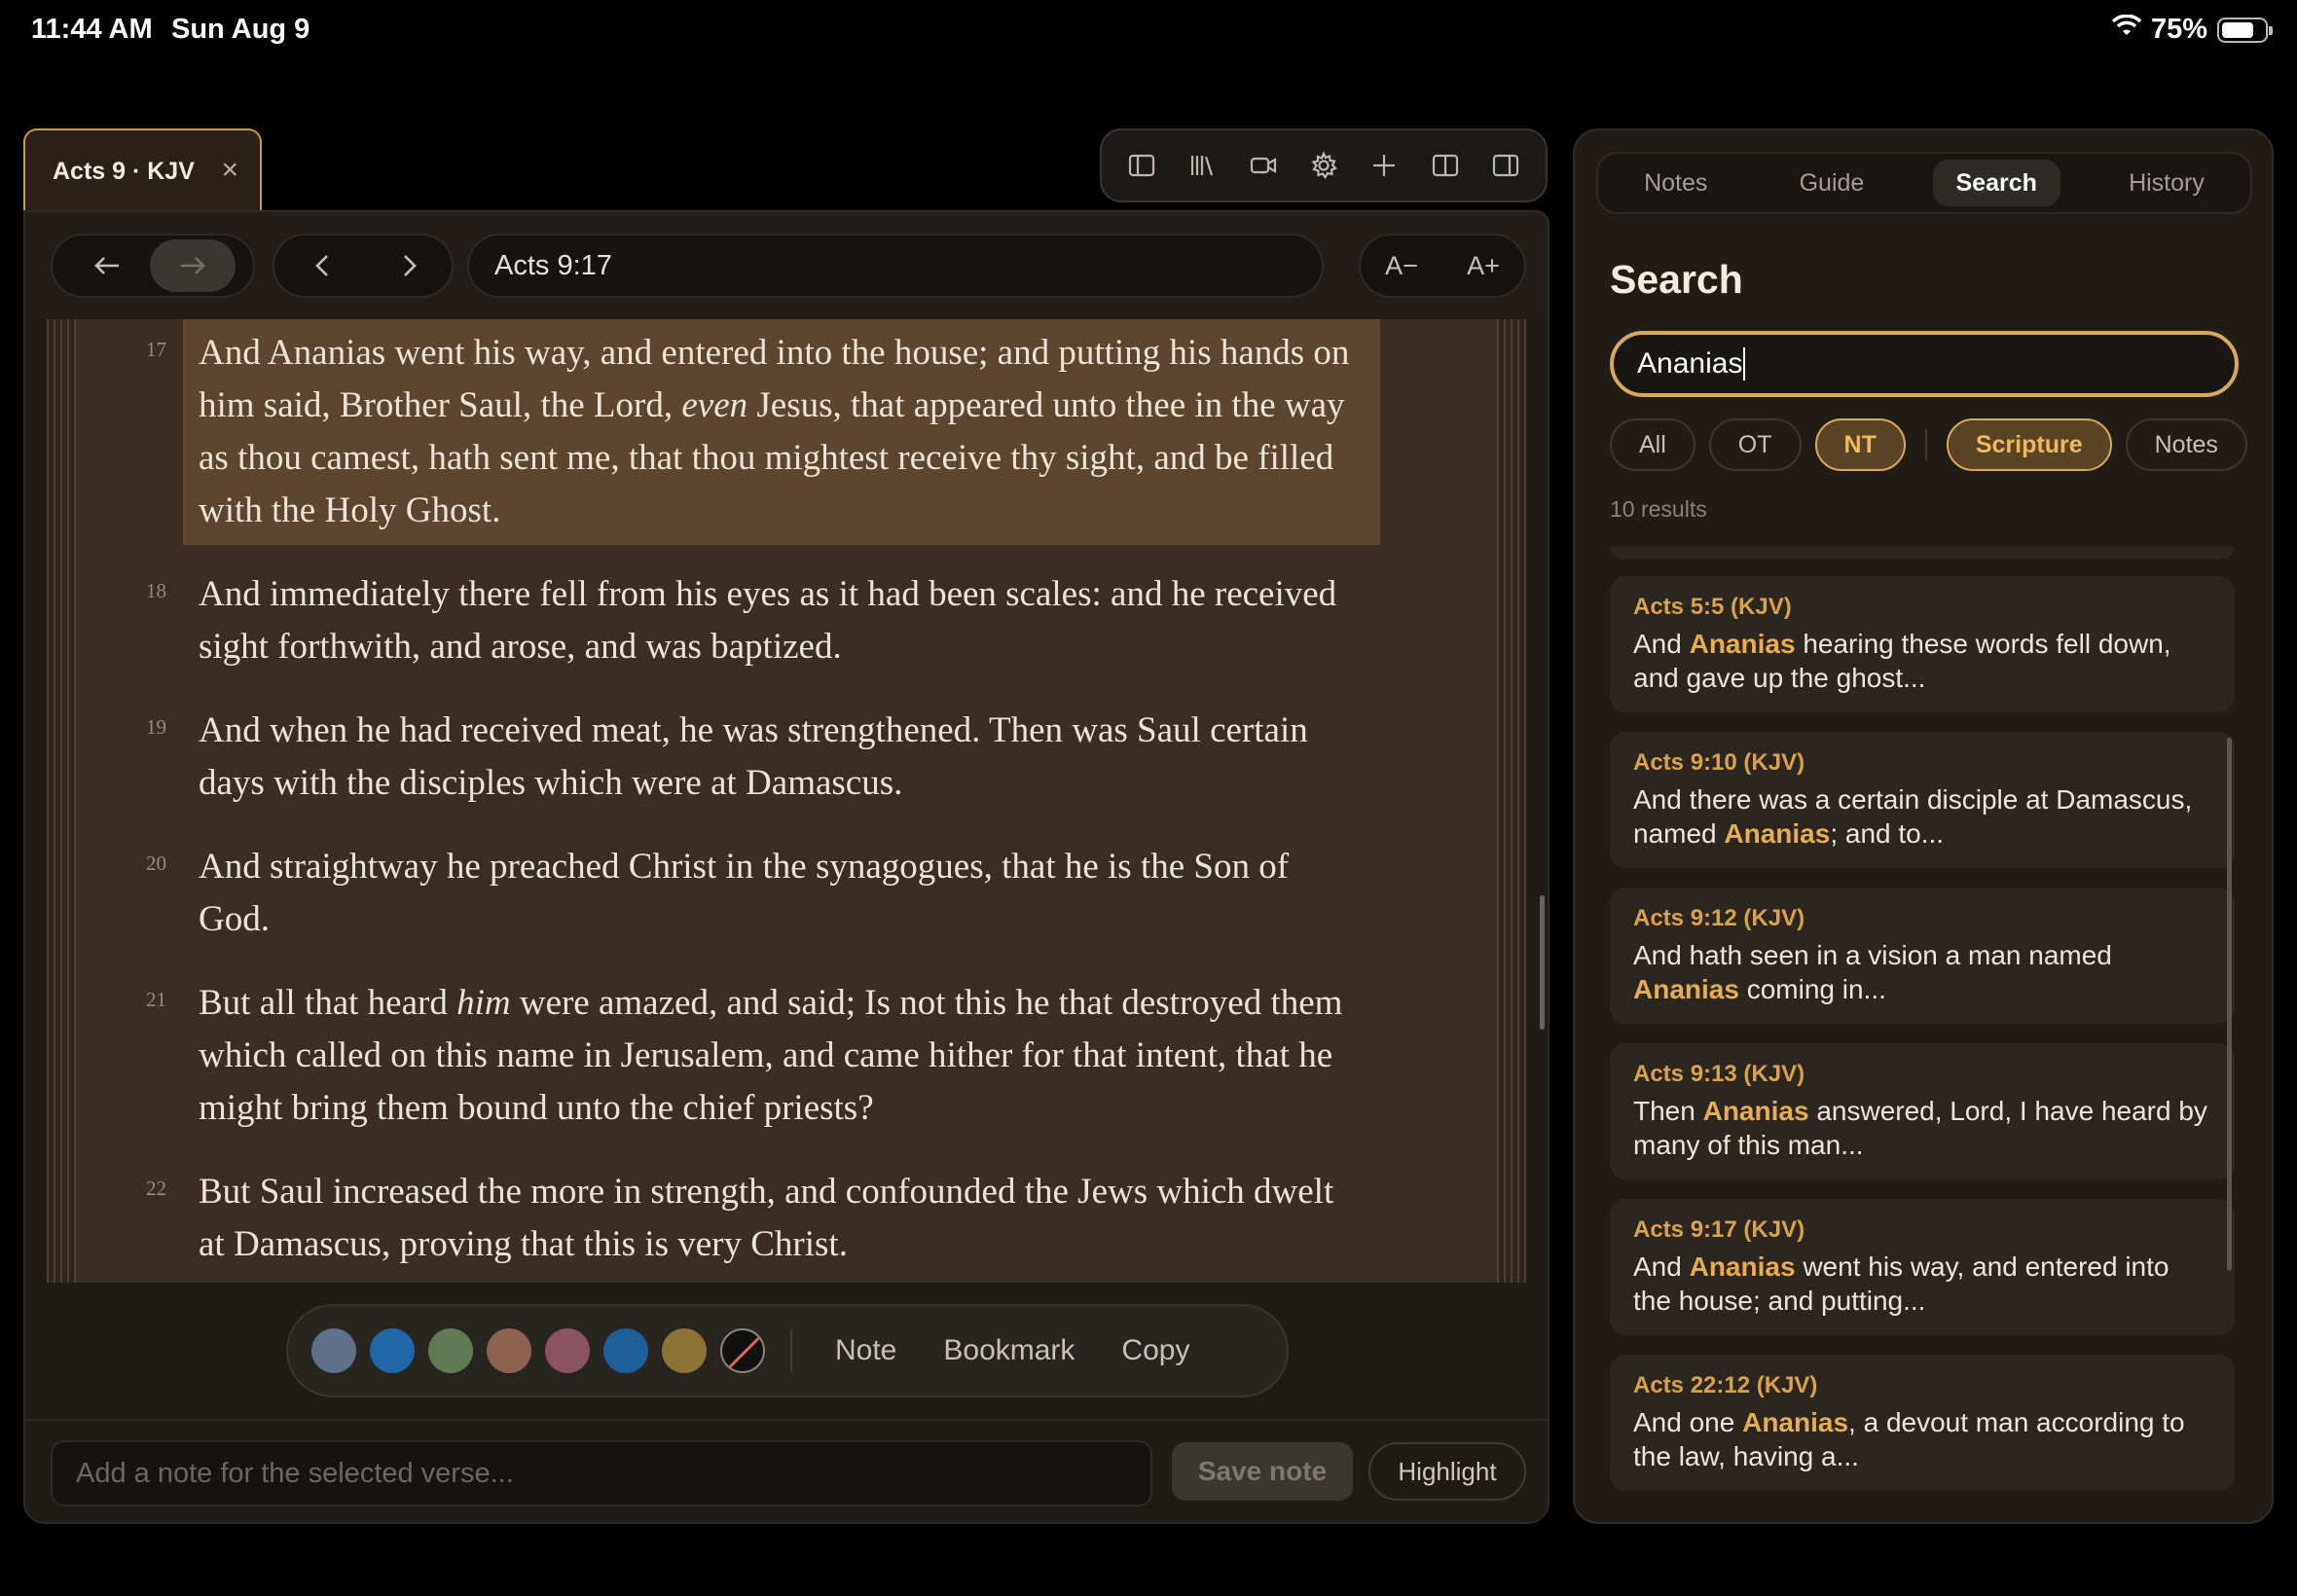 This screenshot has width=2297, height=1596. Describe the element at coordinates (1924, 183) in the screenshot. I see `side-panel-tabs: Notes Guide Search History` at that location.